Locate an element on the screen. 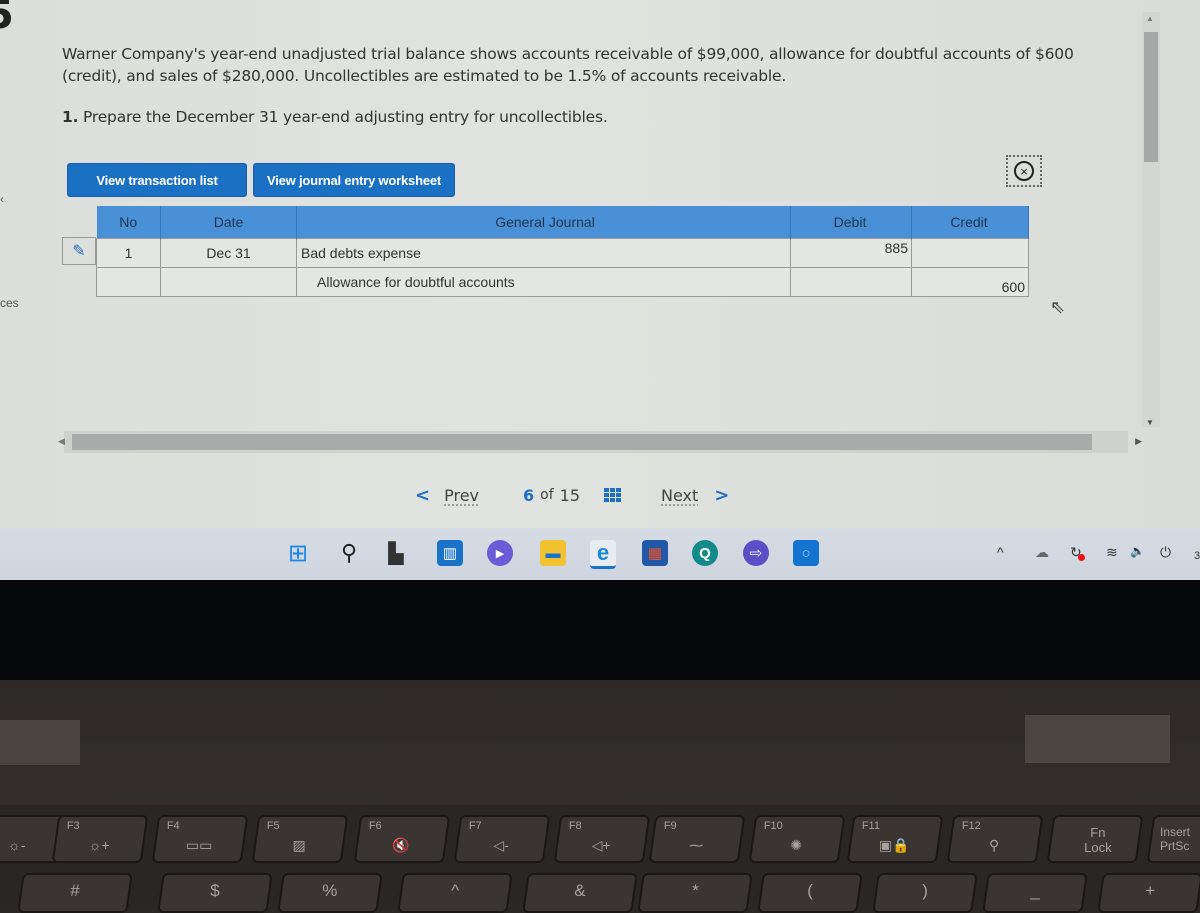  widgets-glyph: ▥ is located at coordinates (450, 553).